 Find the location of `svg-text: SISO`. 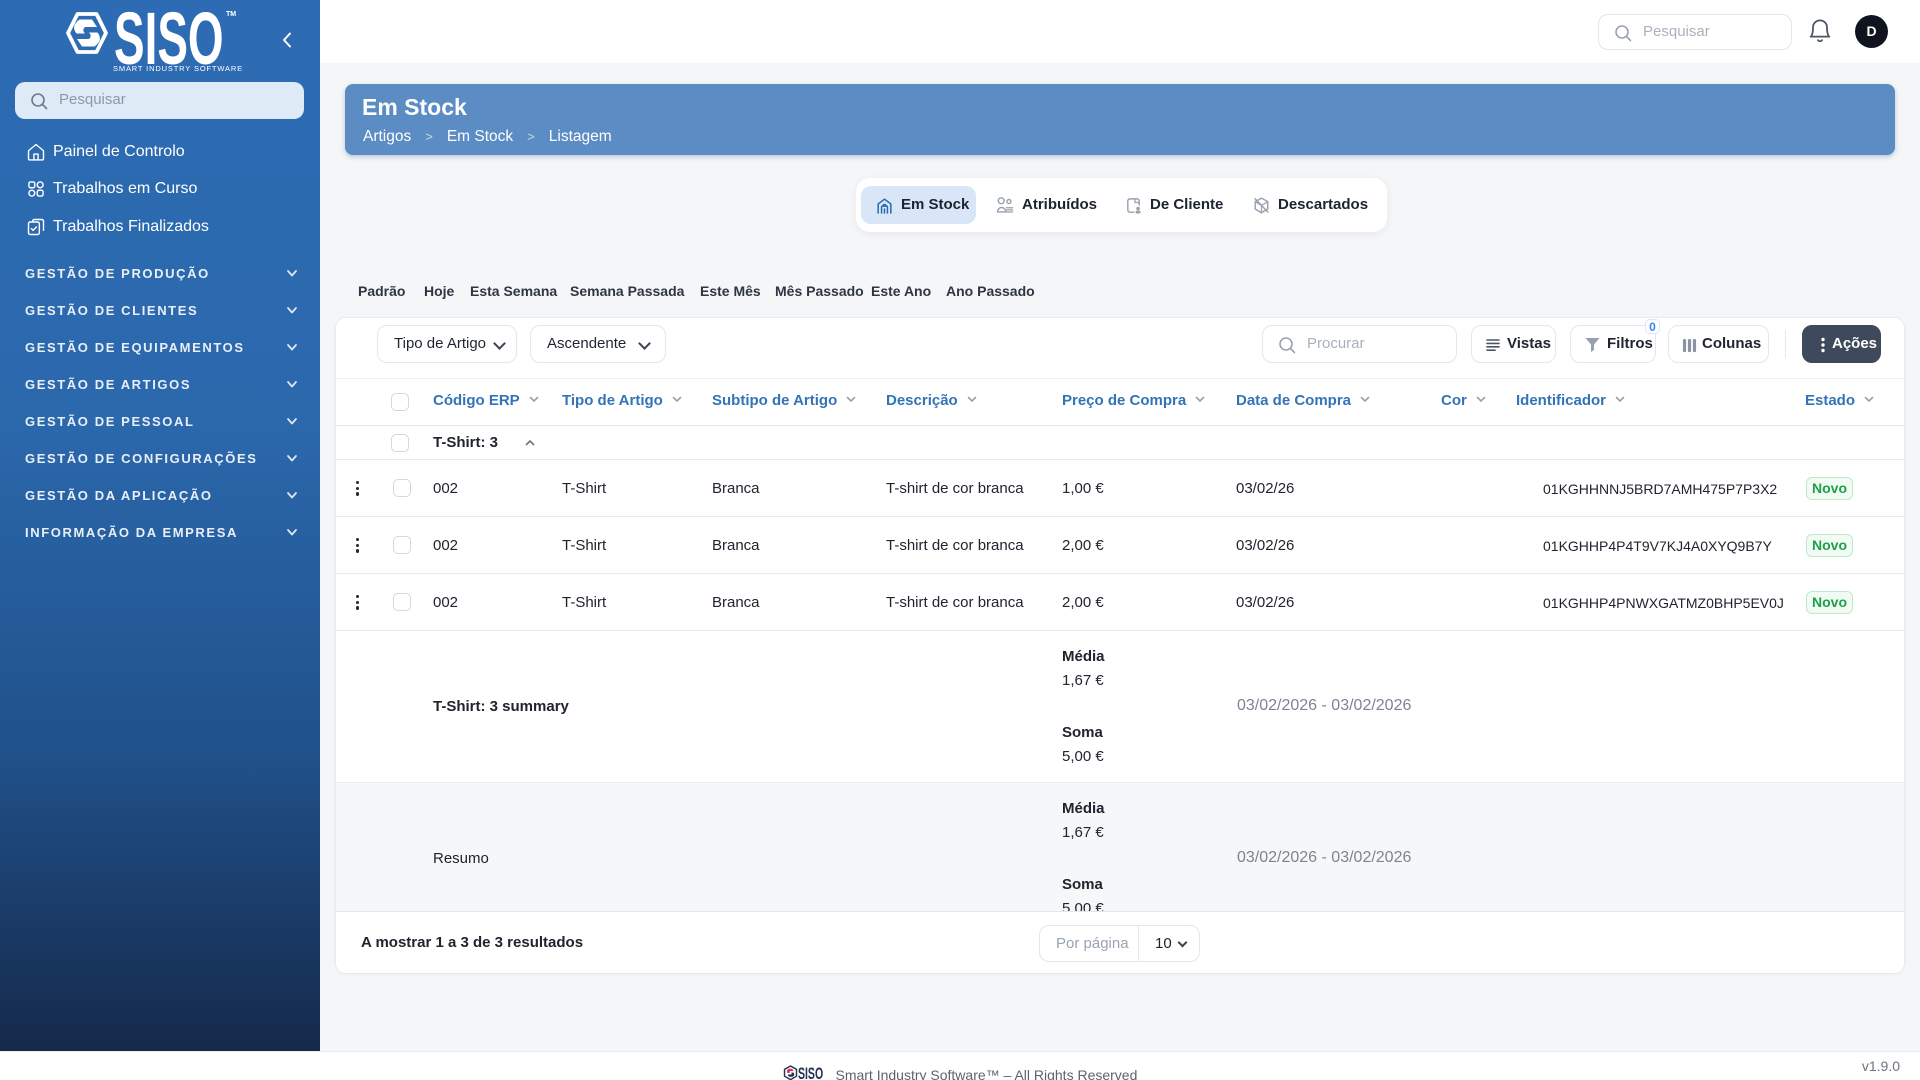

svg-text: SISO is located at coordinates (810, 1071).